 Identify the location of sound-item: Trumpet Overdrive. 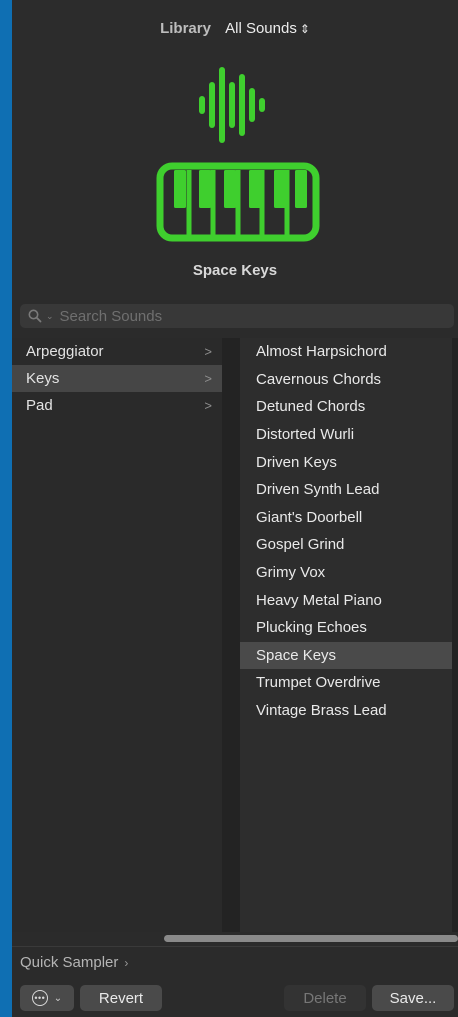
(346, 683).